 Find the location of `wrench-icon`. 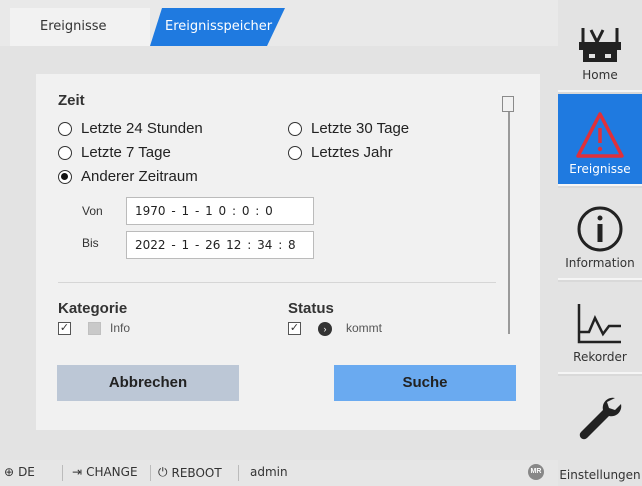

wrench-icon is located at coordinates (600, 418).